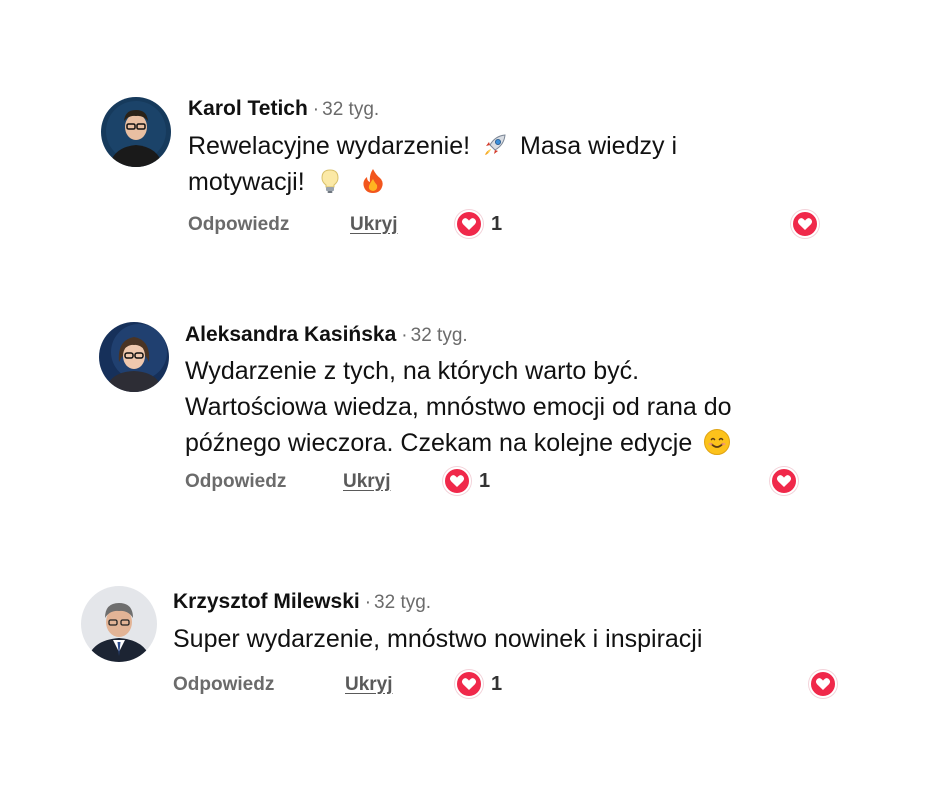 Image resolution: width=940 pixels, height=788 pixels. What do you see at coordinates (373, 181) in the screenshot?
I see `fire-emoji-icon` at bounding box center [373, 181].